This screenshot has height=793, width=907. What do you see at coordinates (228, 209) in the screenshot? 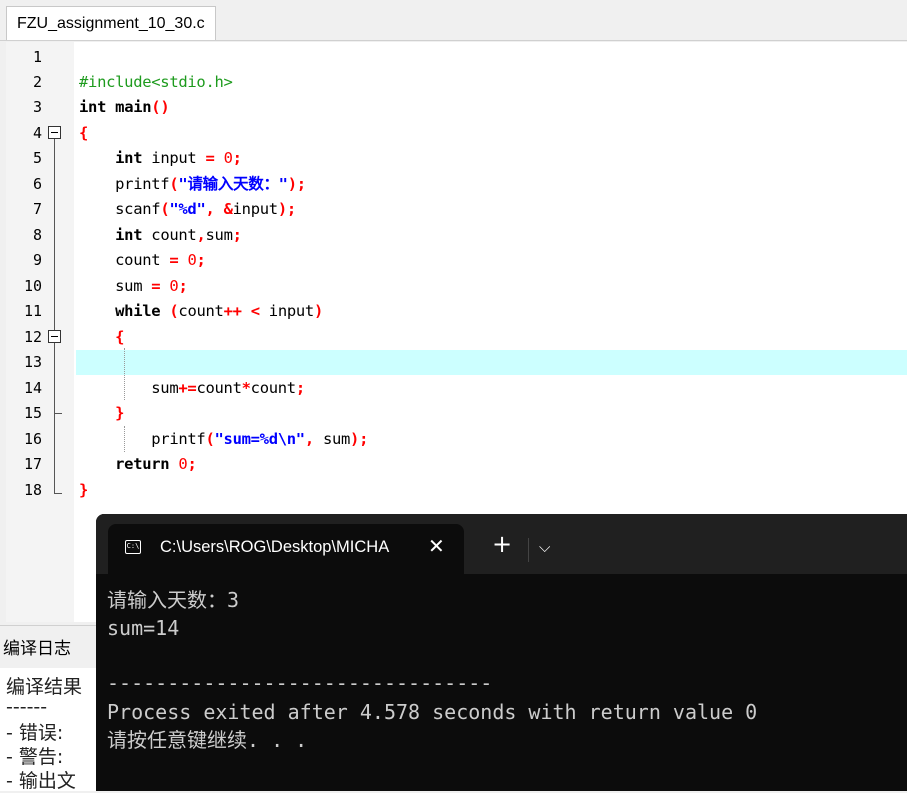
I see `operator: &` at bounding box center [228, 209].